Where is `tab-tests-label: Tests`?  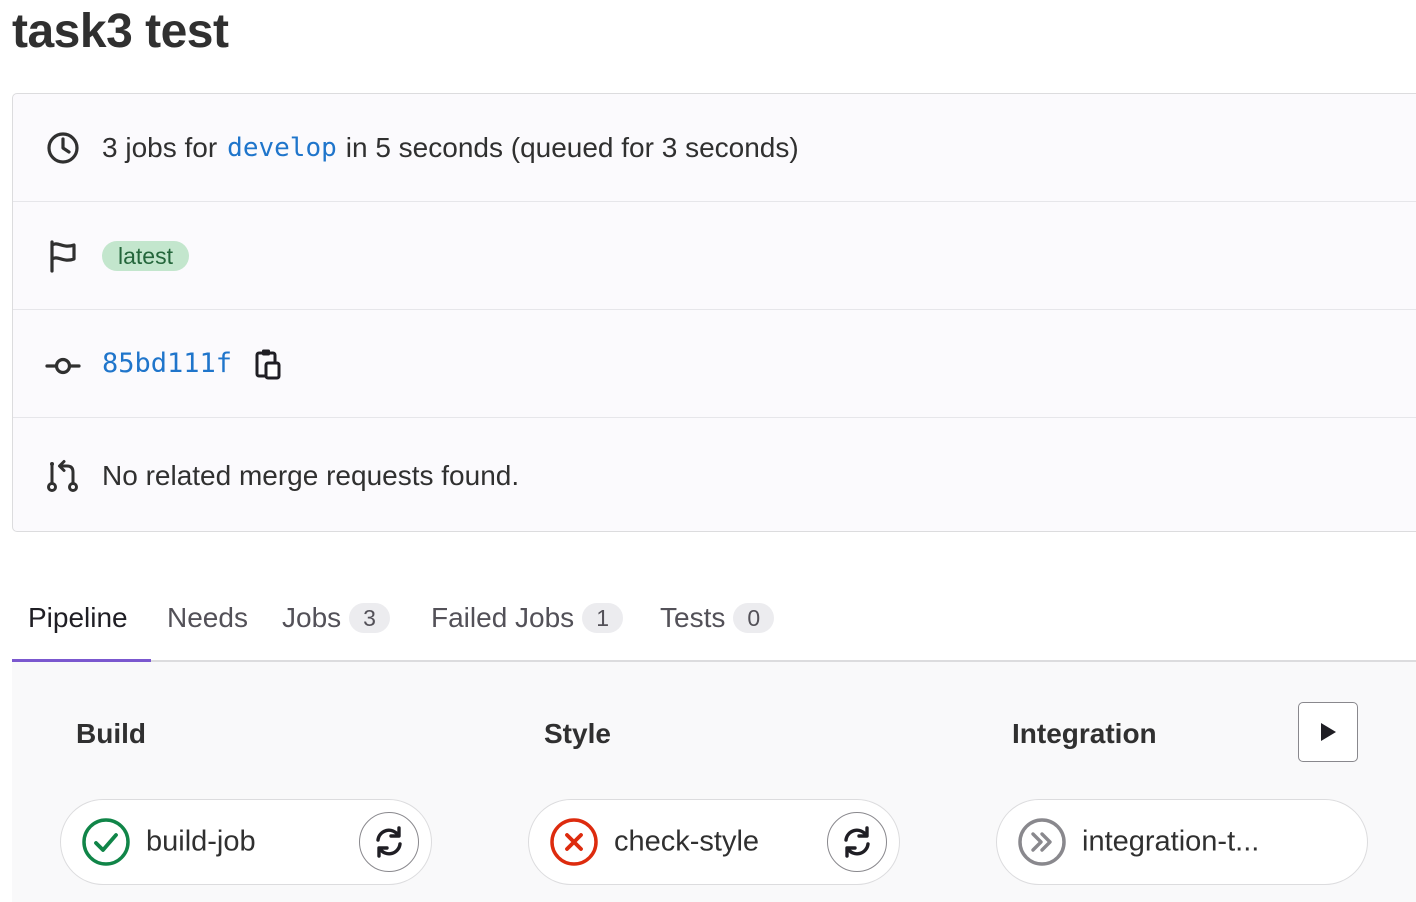 tab-tests-label: Tests is located at coordinates (693, 617).